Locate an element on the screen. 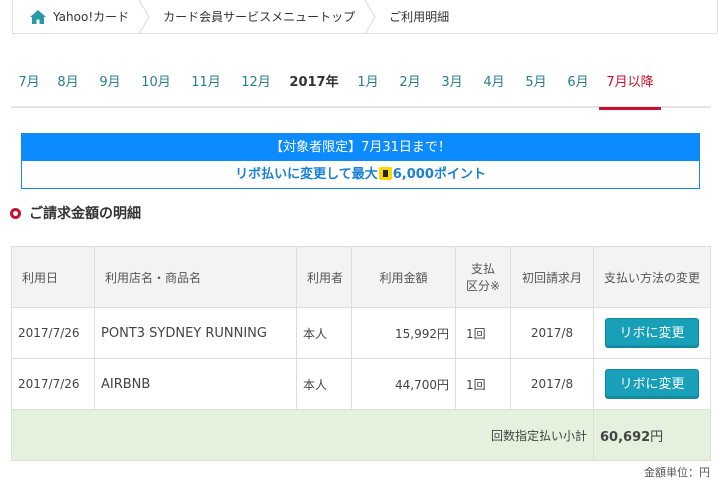 The image size is (718, 497). home-icon is located at coordinates (38, 17).